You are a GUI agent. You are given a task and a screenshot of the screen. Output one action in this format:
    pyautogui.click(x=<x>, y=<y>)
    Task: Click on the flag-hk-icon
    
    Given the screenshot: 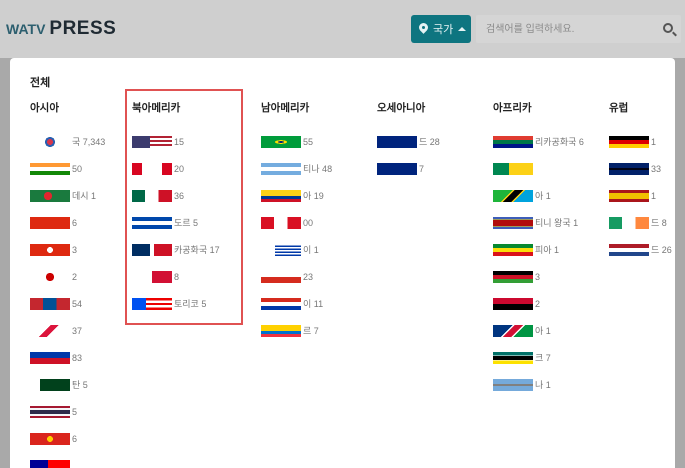 What is the action you would take?
    pyautogui.click(x=50, y=249)
    